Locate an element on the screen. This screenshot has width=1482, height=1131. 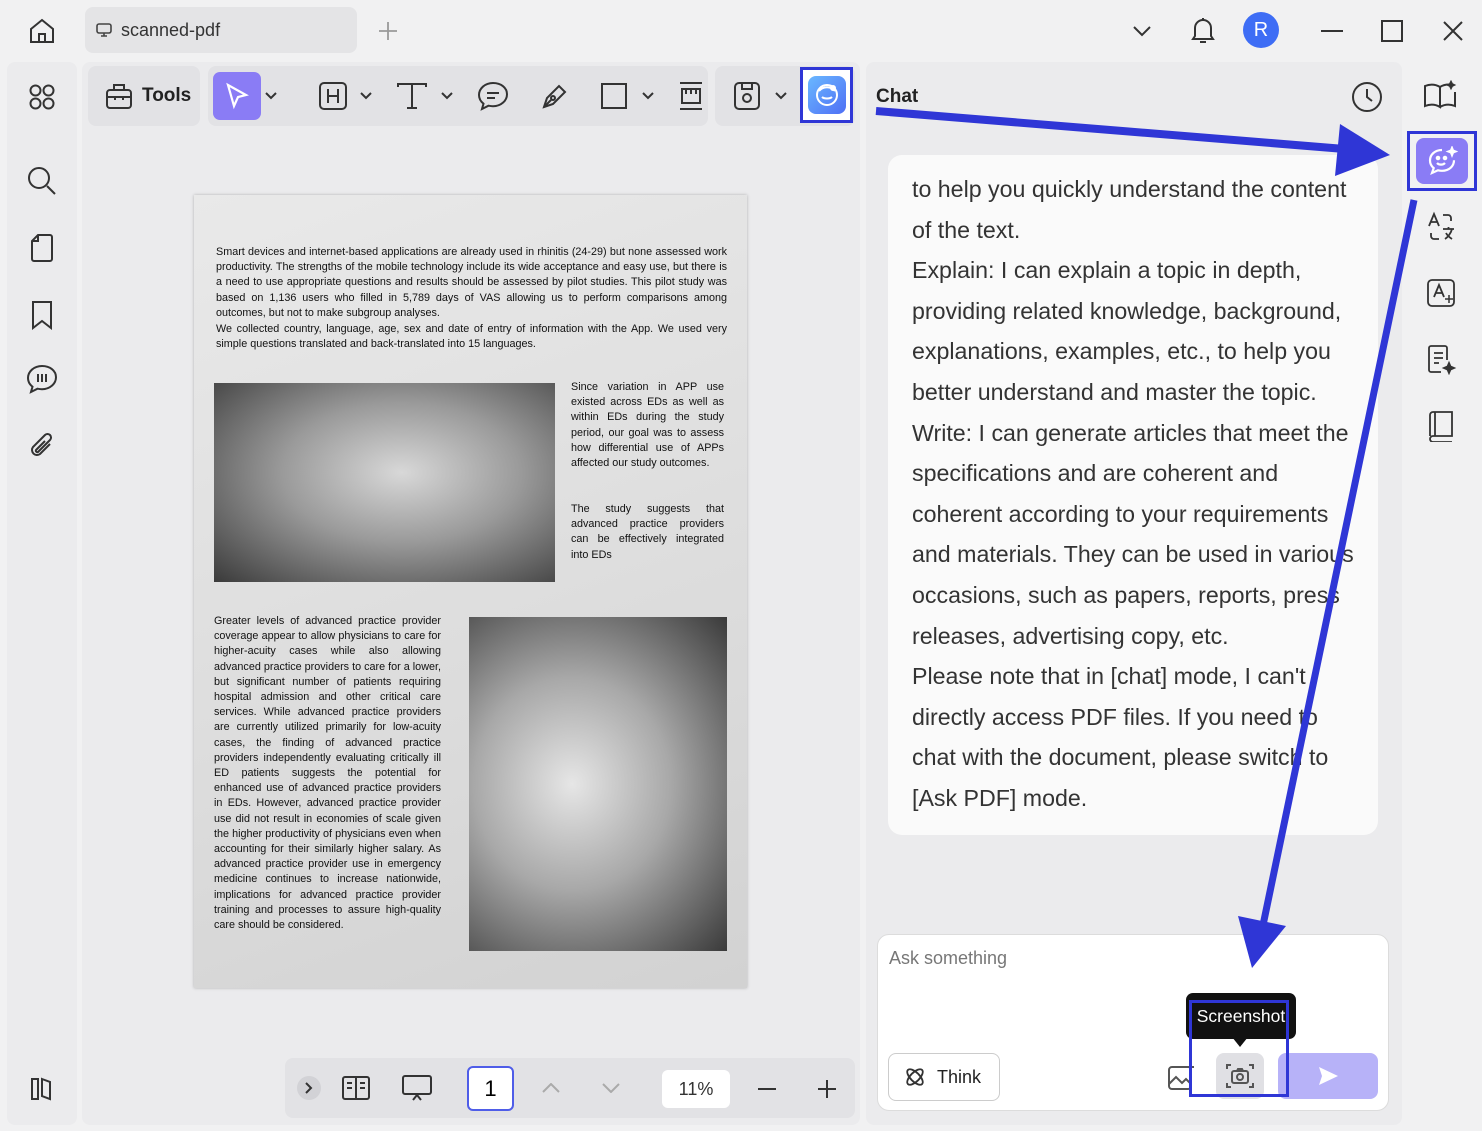
tools-label: Tools is located at coordinates (167, 95).